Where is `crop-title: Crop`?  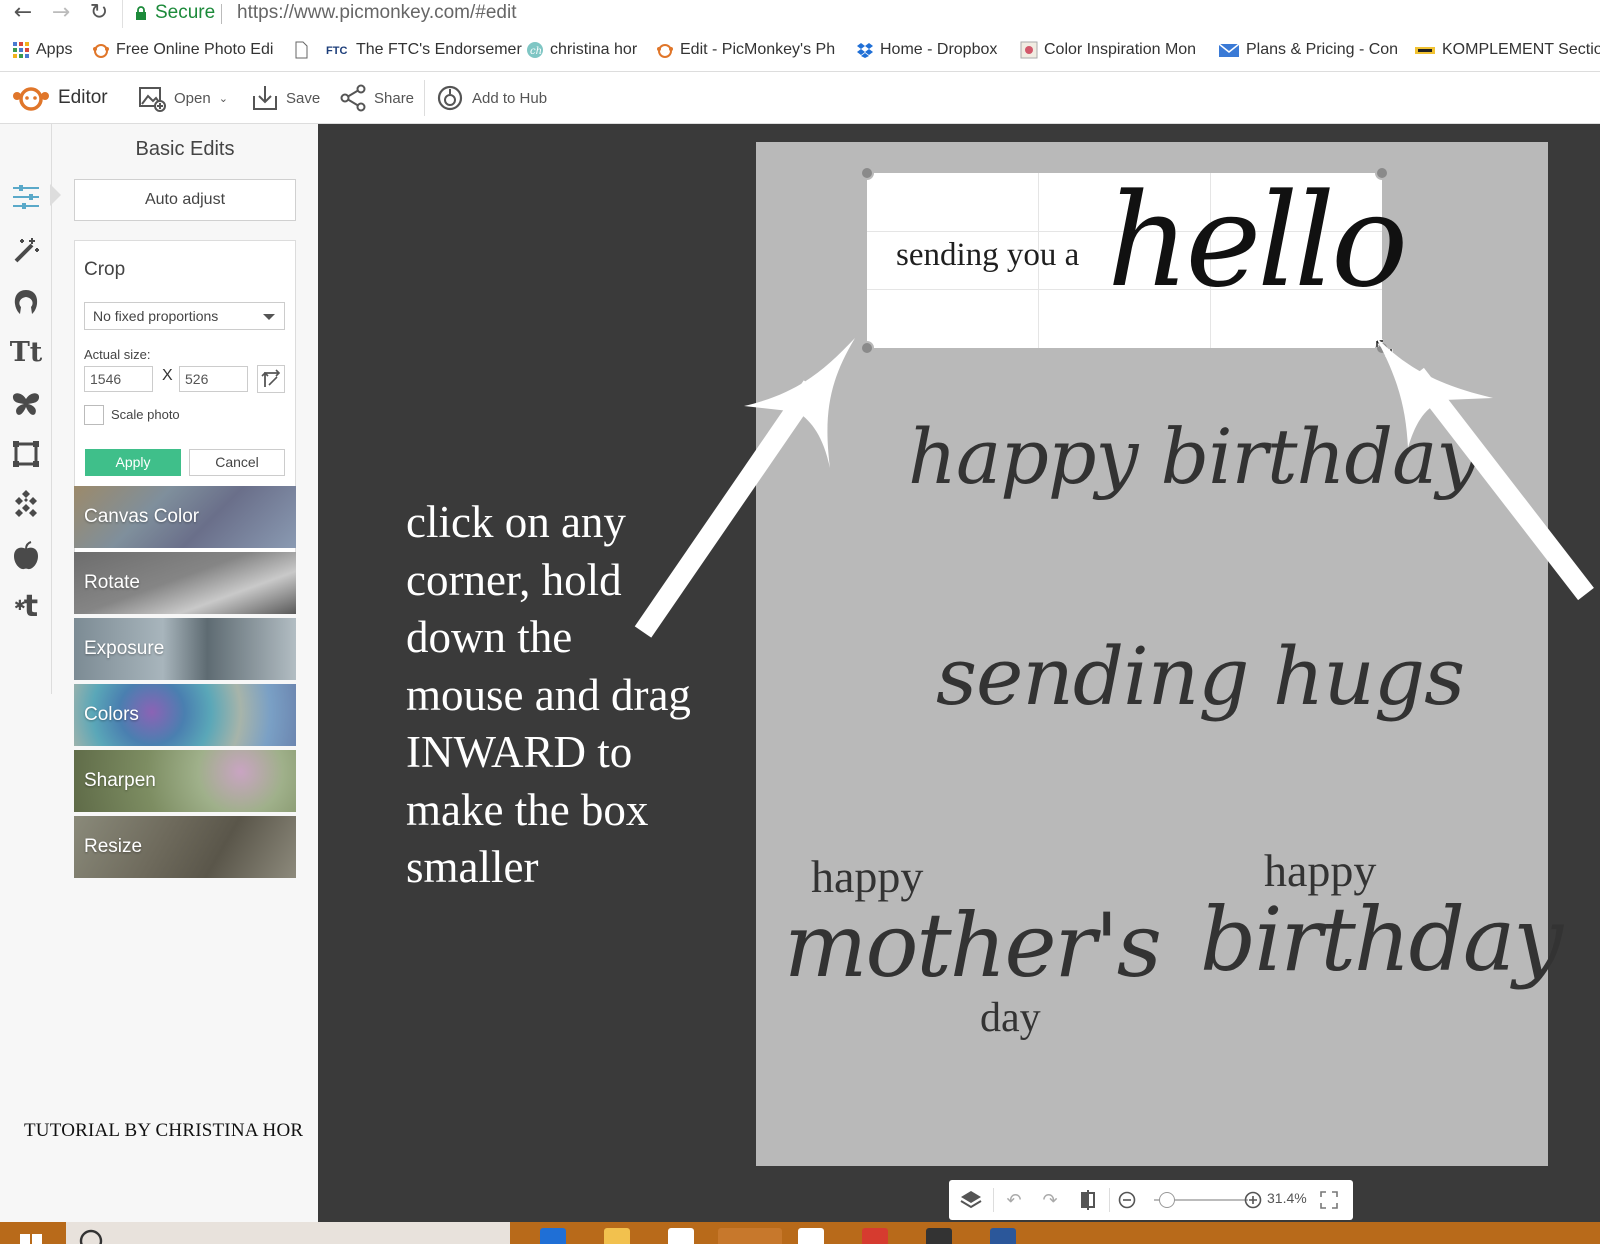 crop-title: Crop is located at coordinates (104, 270).